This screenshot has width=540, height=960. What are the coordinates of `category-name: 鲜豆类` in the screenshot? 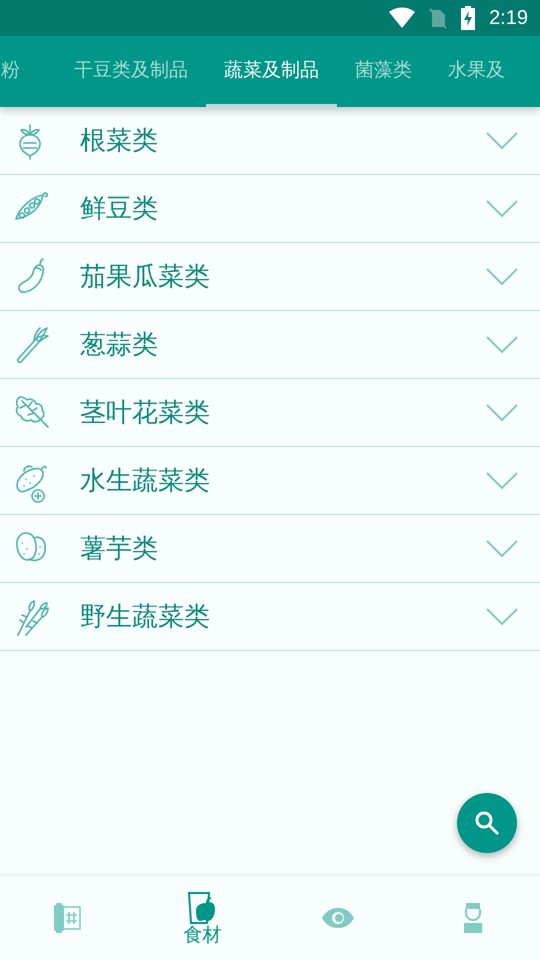 It's located at (119, 209).